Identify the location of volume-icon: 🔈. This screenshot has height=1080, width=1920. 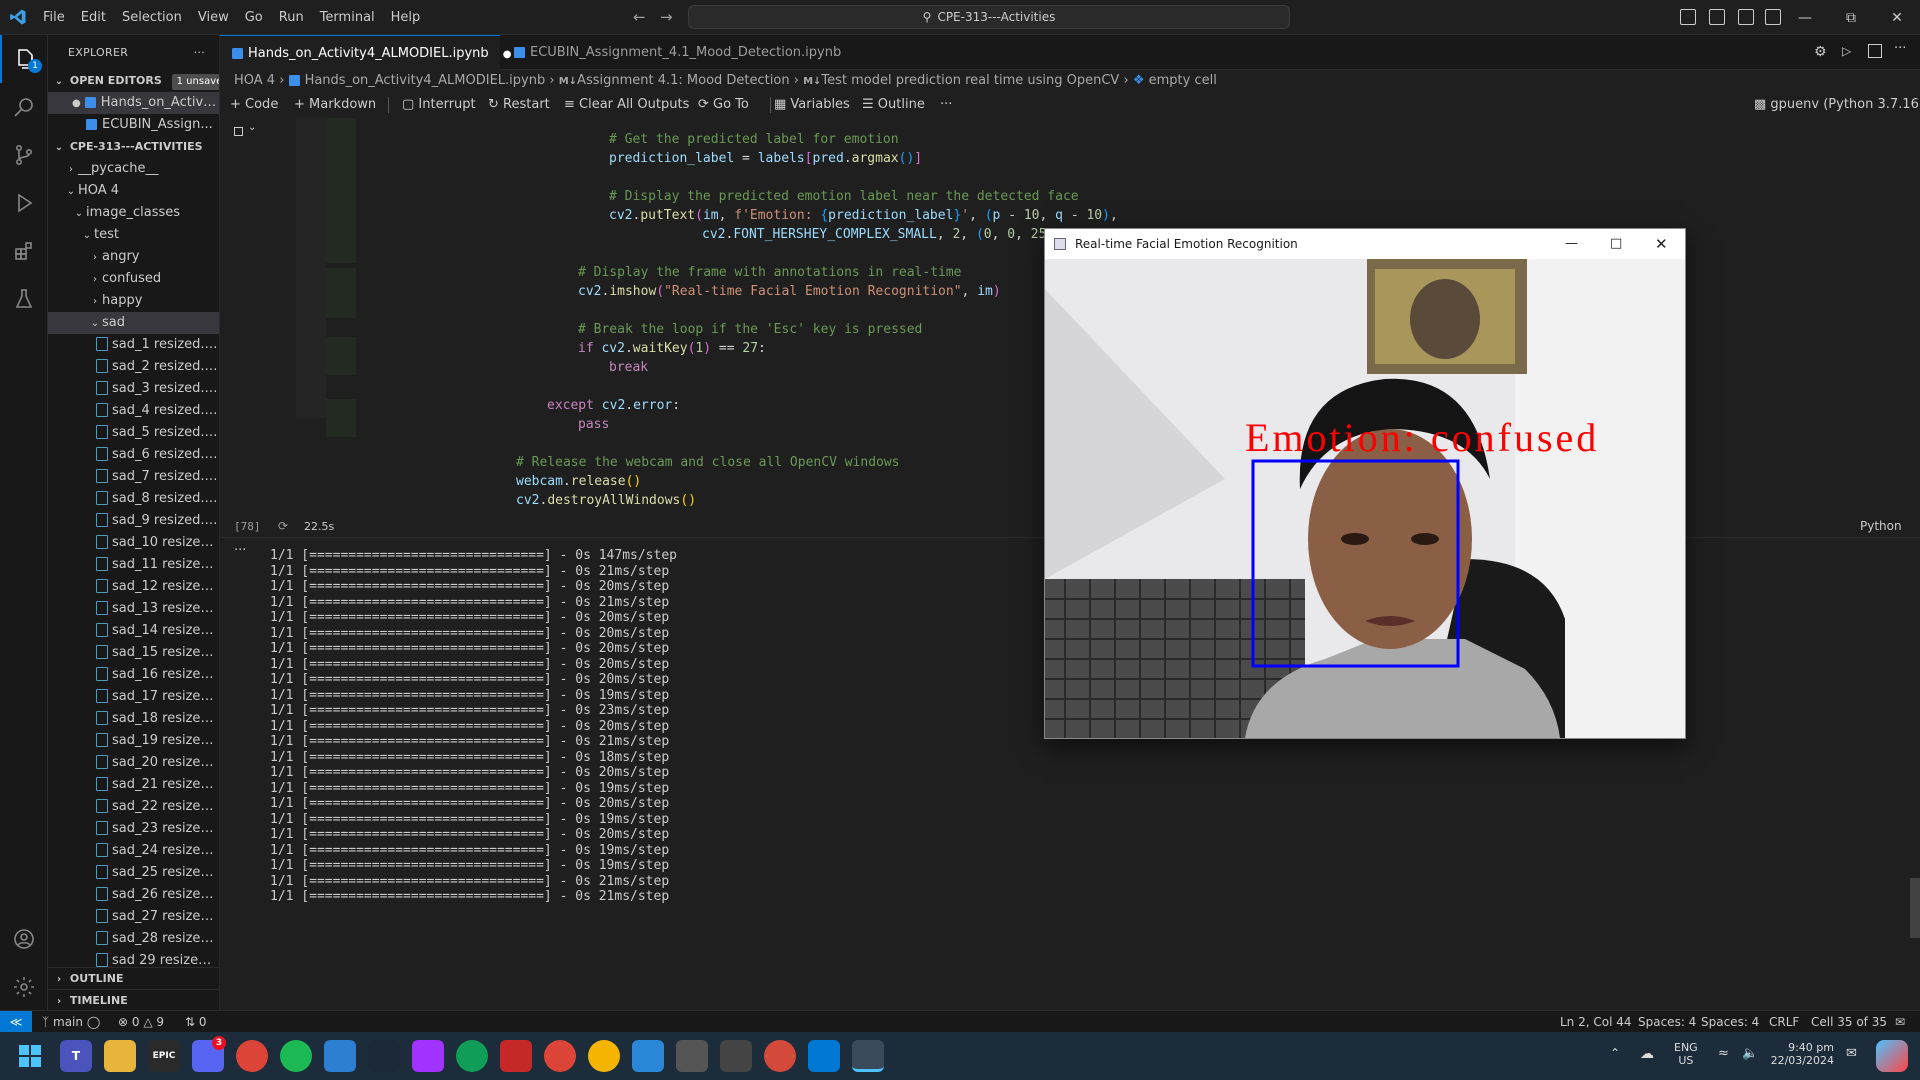
(1750, 1053).